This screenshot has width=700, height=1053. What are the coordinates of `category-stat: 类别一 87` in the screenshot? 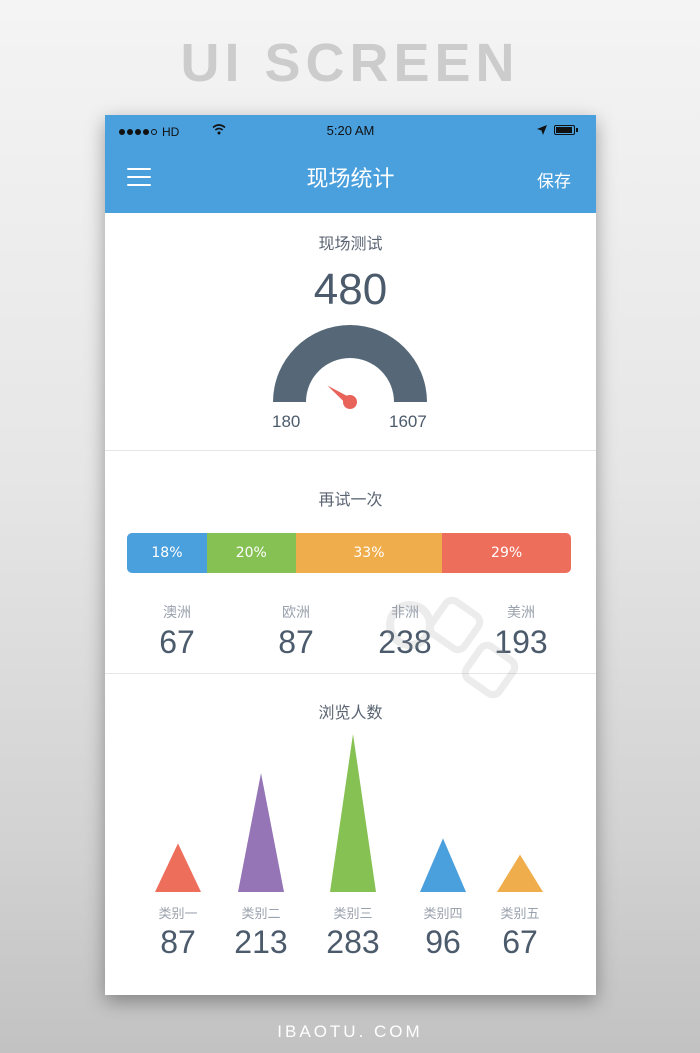 It's located at (178, 932).